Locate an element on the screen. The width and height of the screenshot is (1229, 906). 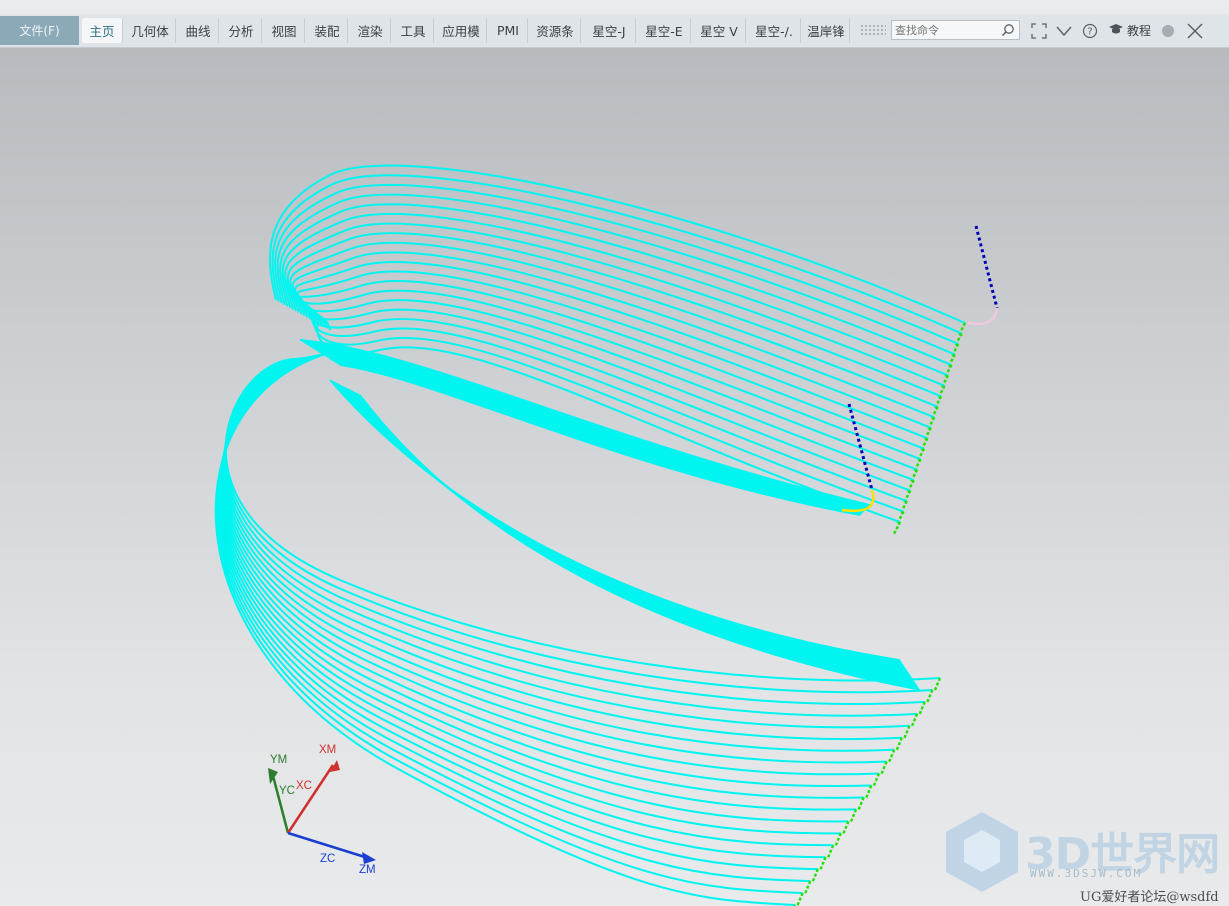
ribbon-grip is located at coordinates (873, 30).